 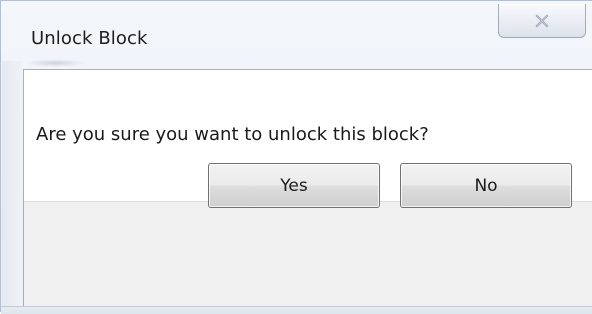 I want to click on window-frame-bottom, so click(x=296, y=310).